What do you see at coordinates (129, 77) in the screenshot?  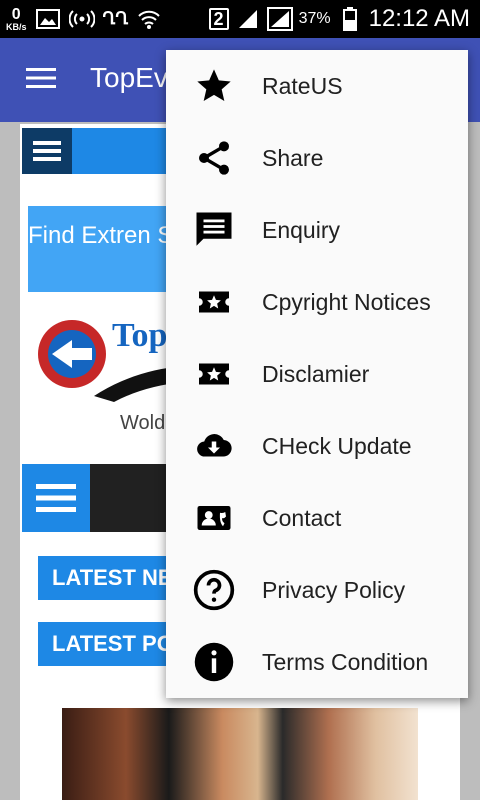 I see `app-title: TopEv` at bounding box center [129, 77].